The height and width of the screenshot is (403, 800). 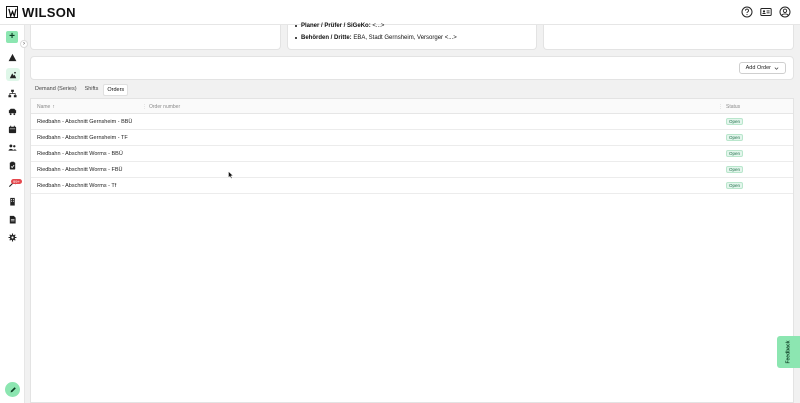 What do you see at coordinates (82, 138) in the screenshot?
I see `order-name-cell: Riedbahn - Abschnitt Gernsheim - TF` at bounding box center [82, 138].